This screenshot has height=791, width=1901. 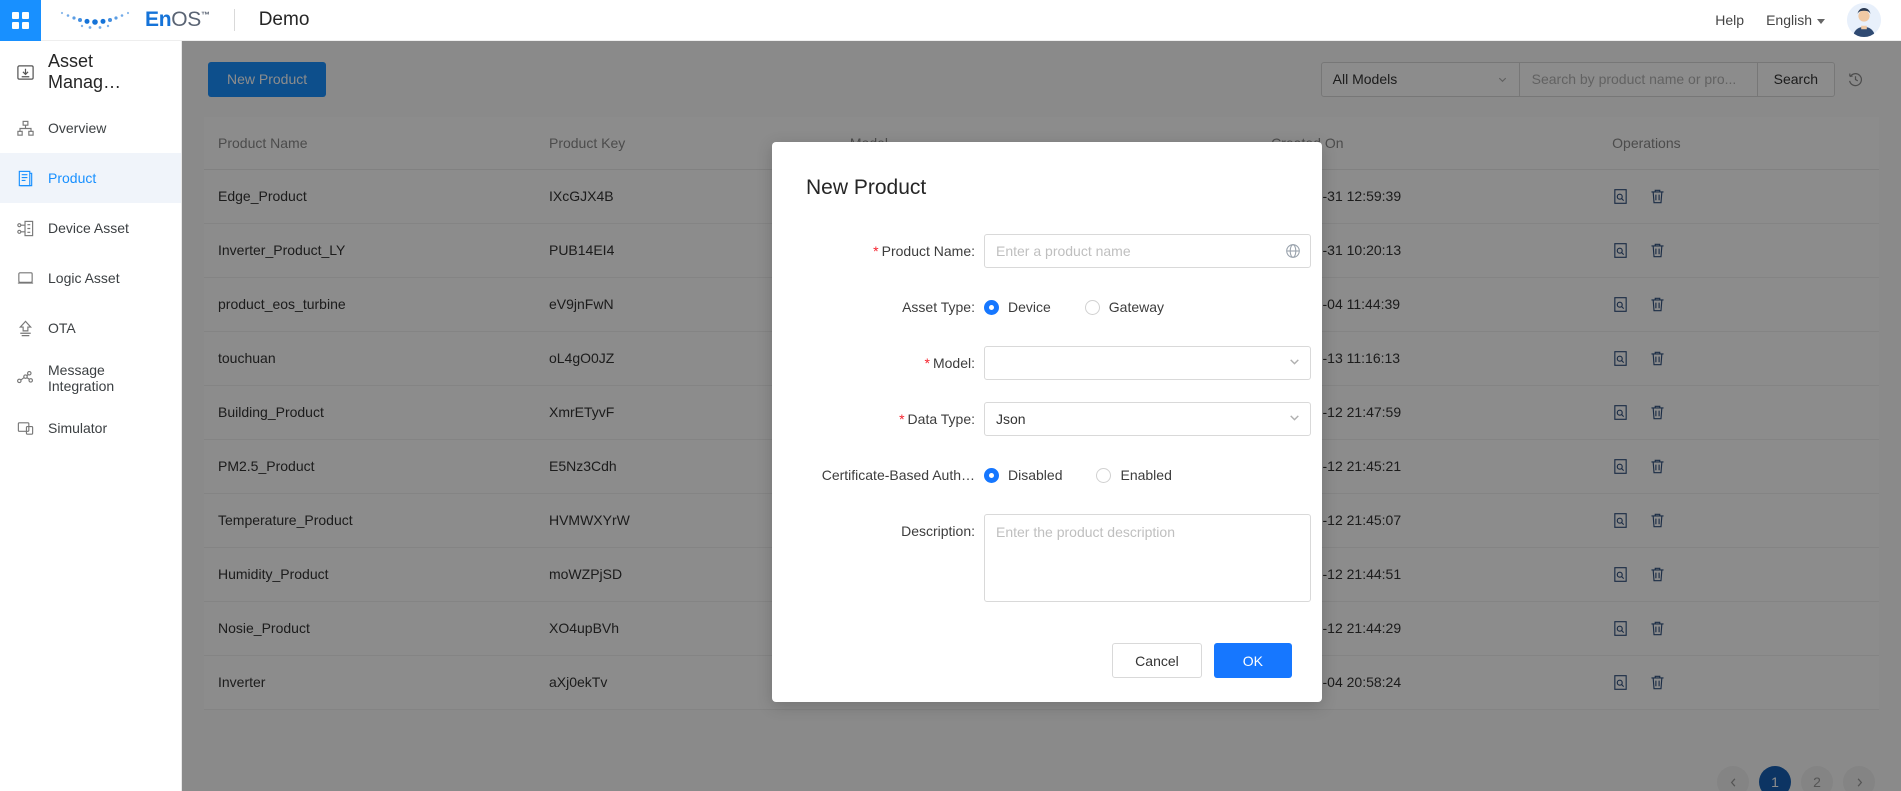 I want to click on avatar, so click(x=1864, y=20).